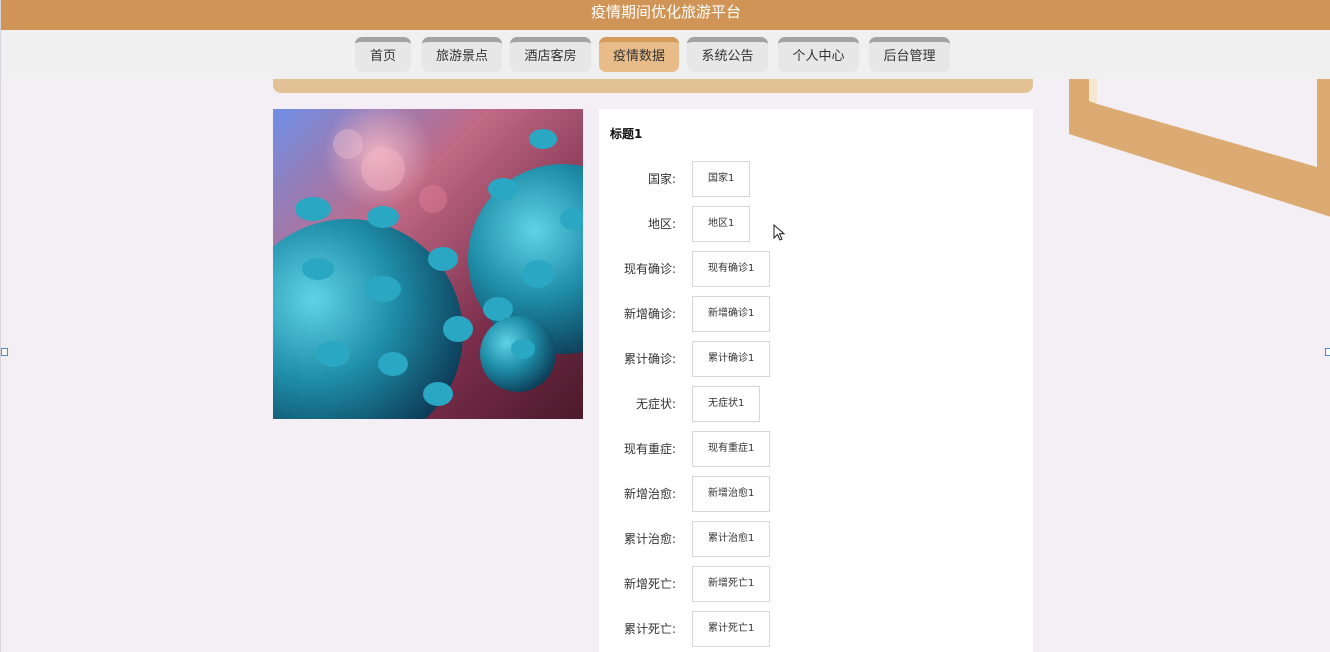 The height and width of the screenshot is (652, 1330). Describe the element at coordinates (726, 404) in the screenshot. I see `field-value: 无症状1` at that location.